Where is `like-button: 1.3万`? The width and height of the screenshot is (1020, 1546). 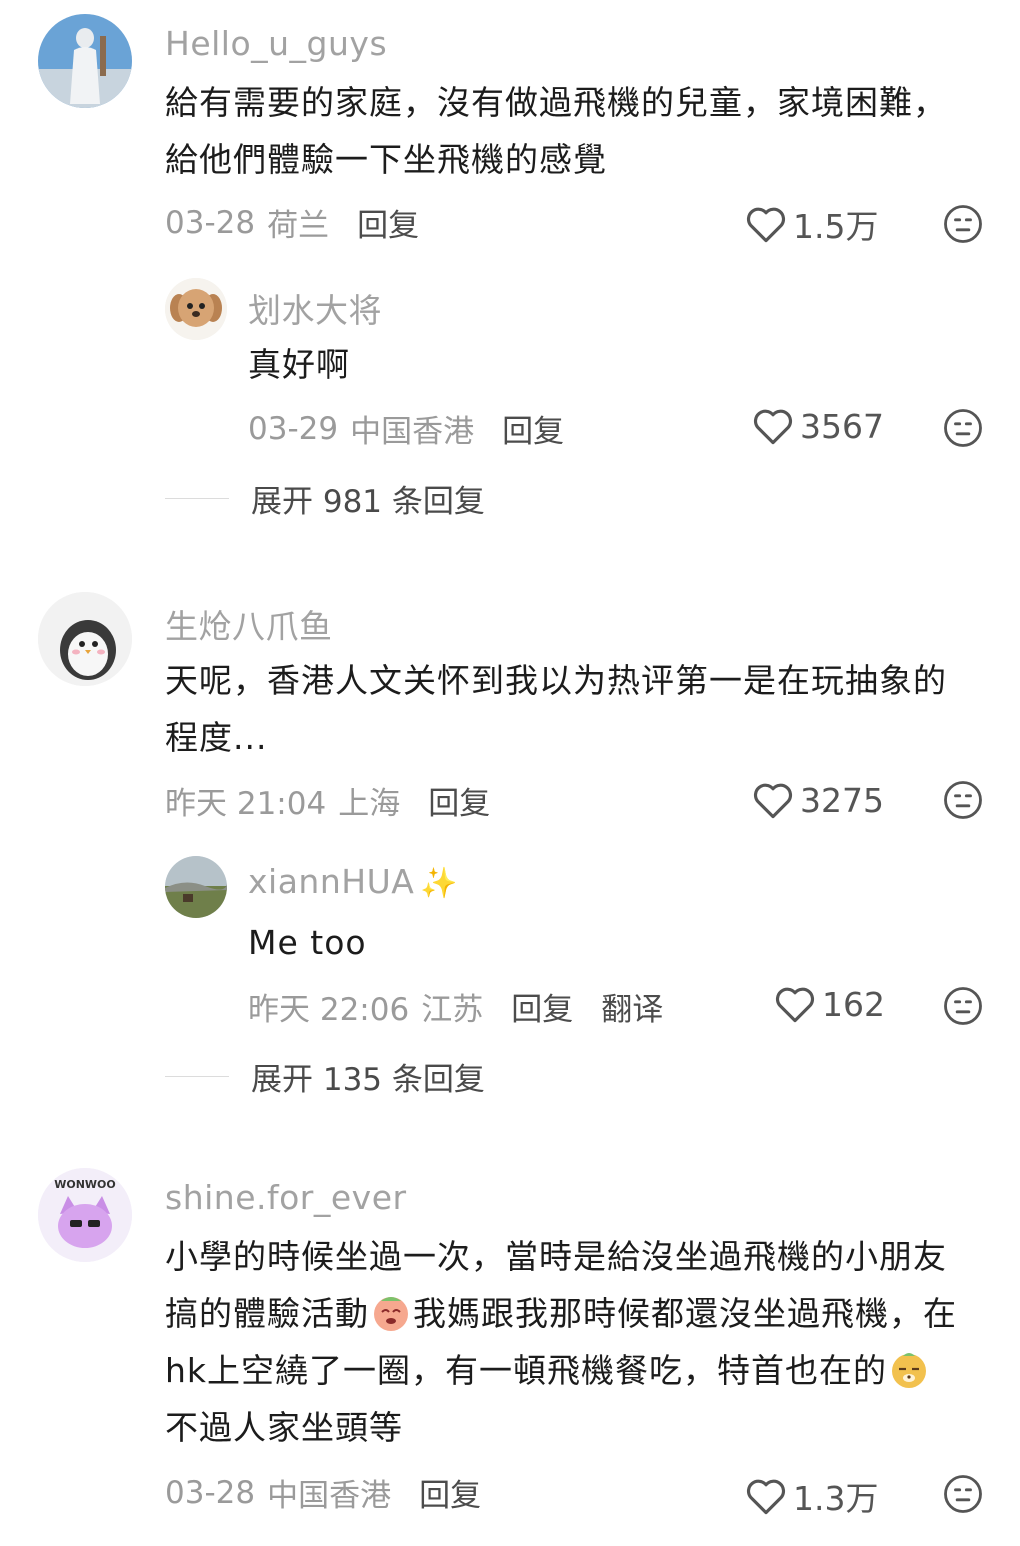
like-button: 1.3万 is located at coordinates (811, 1496).